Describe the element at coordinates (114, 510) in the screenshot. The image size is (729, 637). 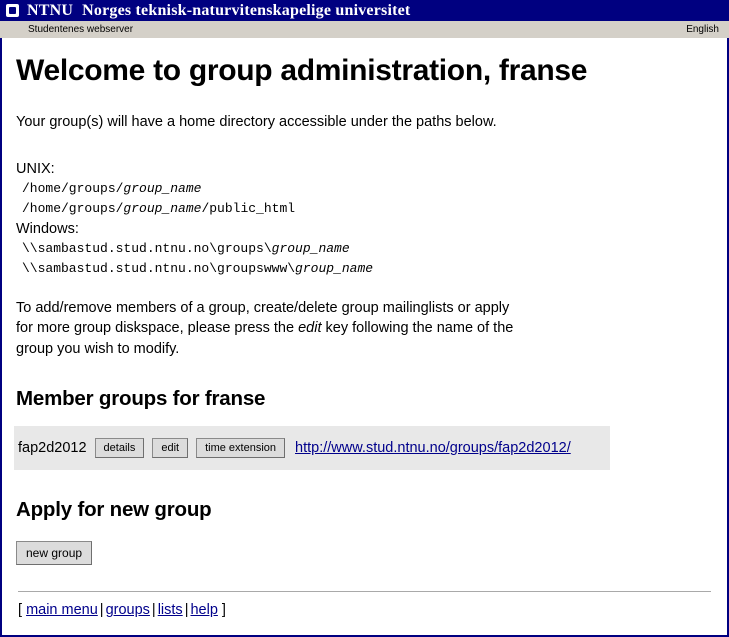
I see `apply-new-group-heading: Apply for new group` at that location.